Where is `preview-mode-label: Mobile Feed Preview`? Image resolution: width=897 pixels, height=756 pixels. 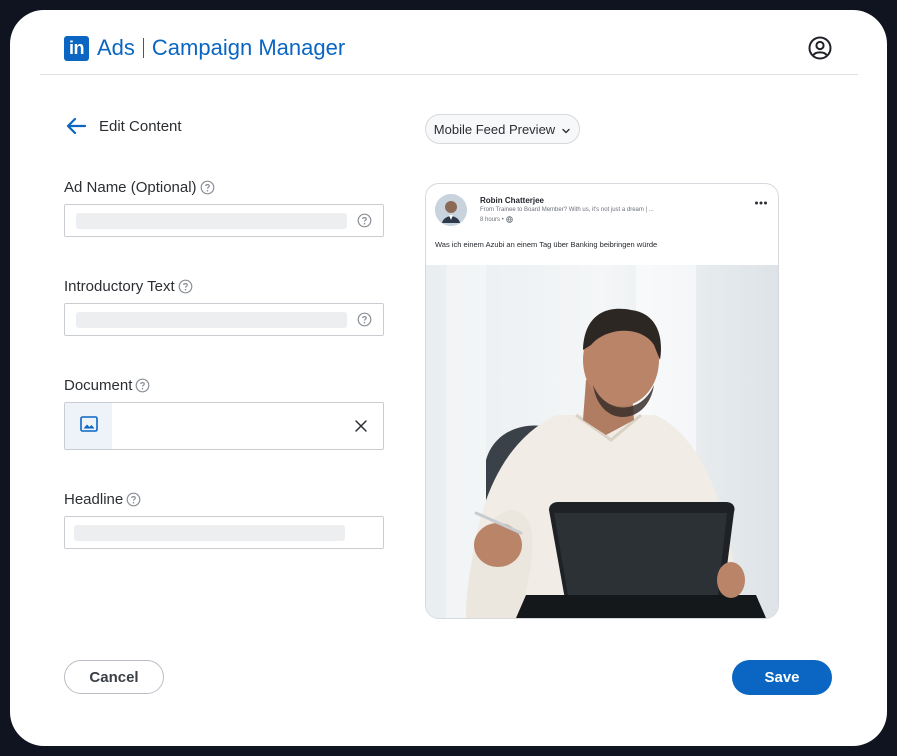
preview-mode-label: Mobile Feed Preview is located at coordinates (494, 129).